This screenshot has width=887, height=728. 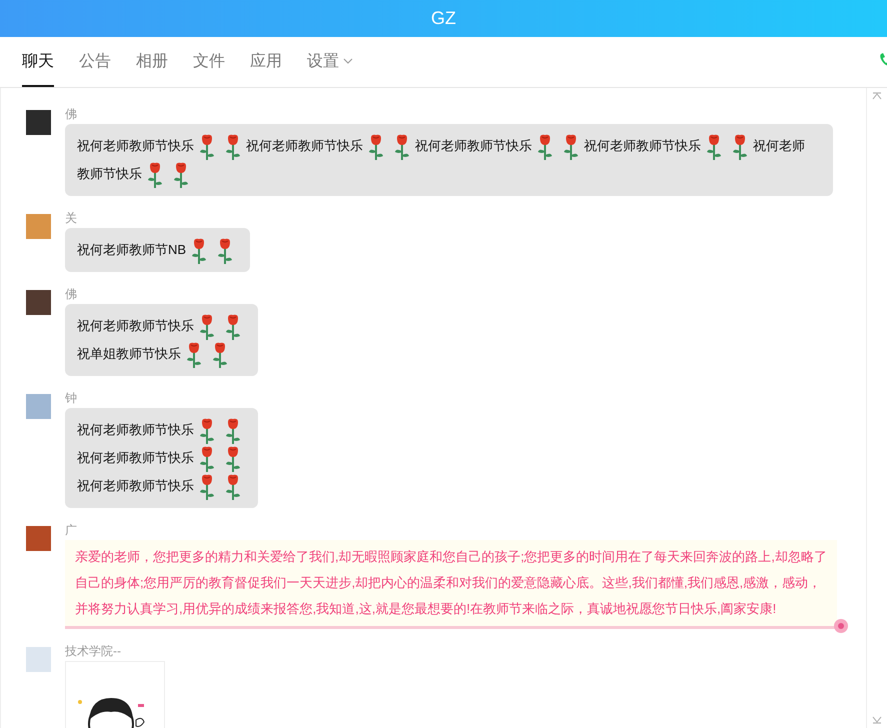 I want to click on message-text: 祝何老师教师节NB, so click(x=131, y=249).